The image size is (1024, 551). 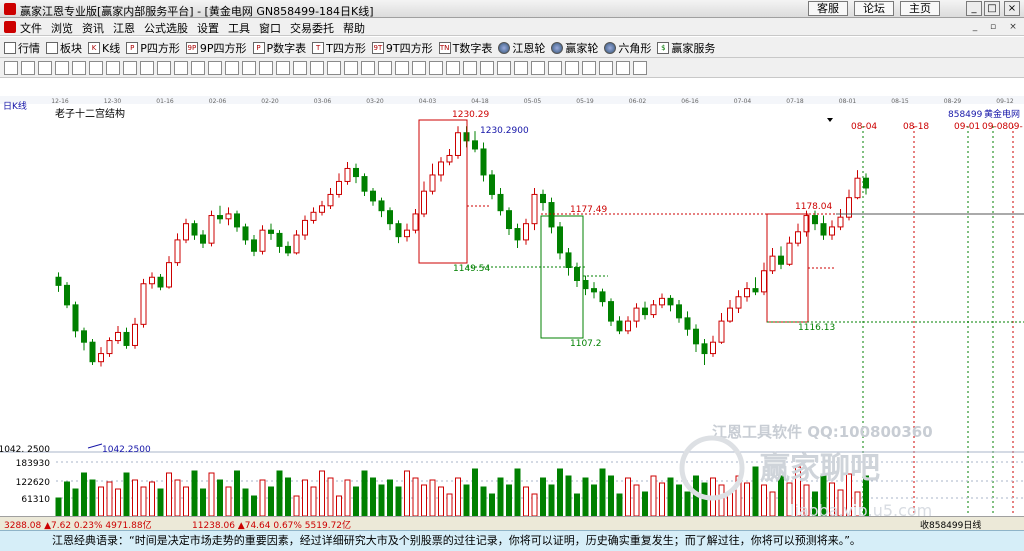 I want to click on tool-9t-square: 9T 9T四方形, so click(x=402, y=48).